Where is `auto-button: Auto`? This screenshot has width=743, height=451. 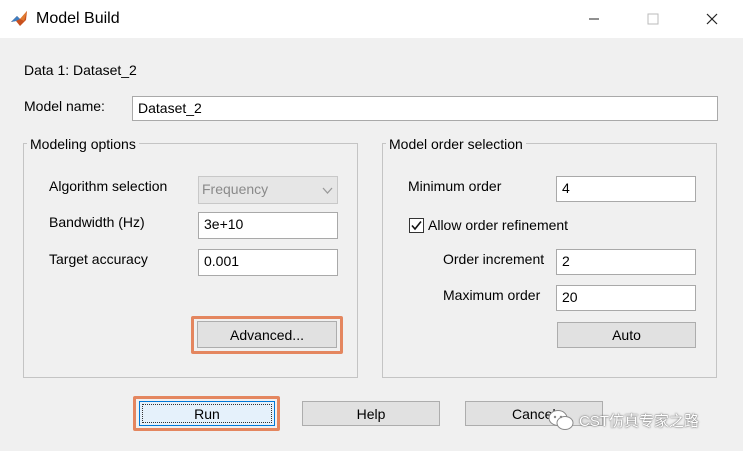 auto-button: Auto is located at coordinates (626, 335).